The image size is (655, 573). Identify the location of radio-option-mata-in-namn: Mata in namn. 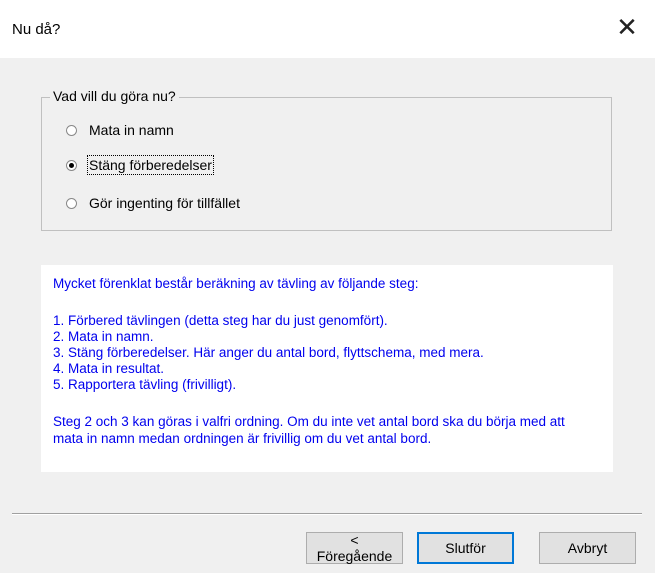
(120, 130).